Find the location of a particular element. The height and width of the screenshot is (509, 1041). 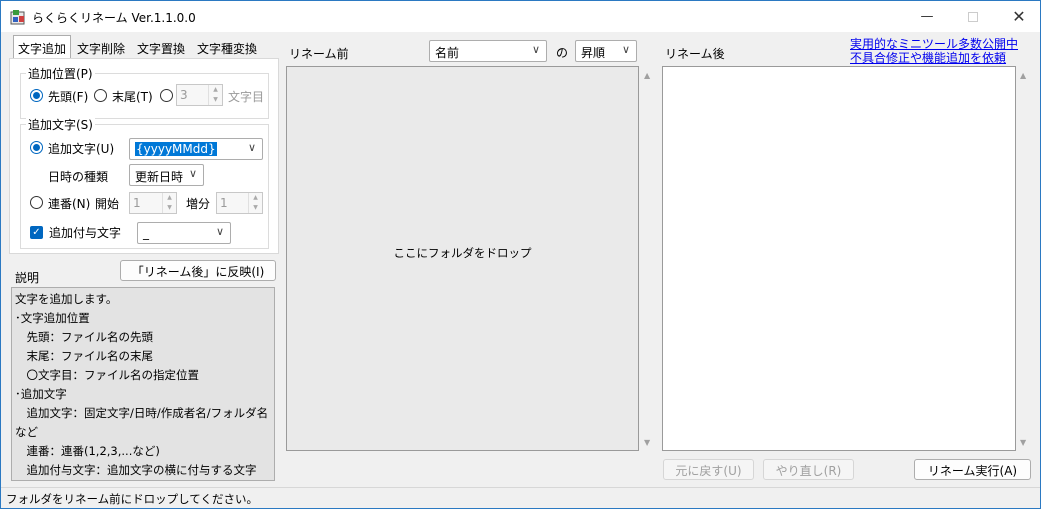

increment-label: 増分 is located at coordinates (198, 204).